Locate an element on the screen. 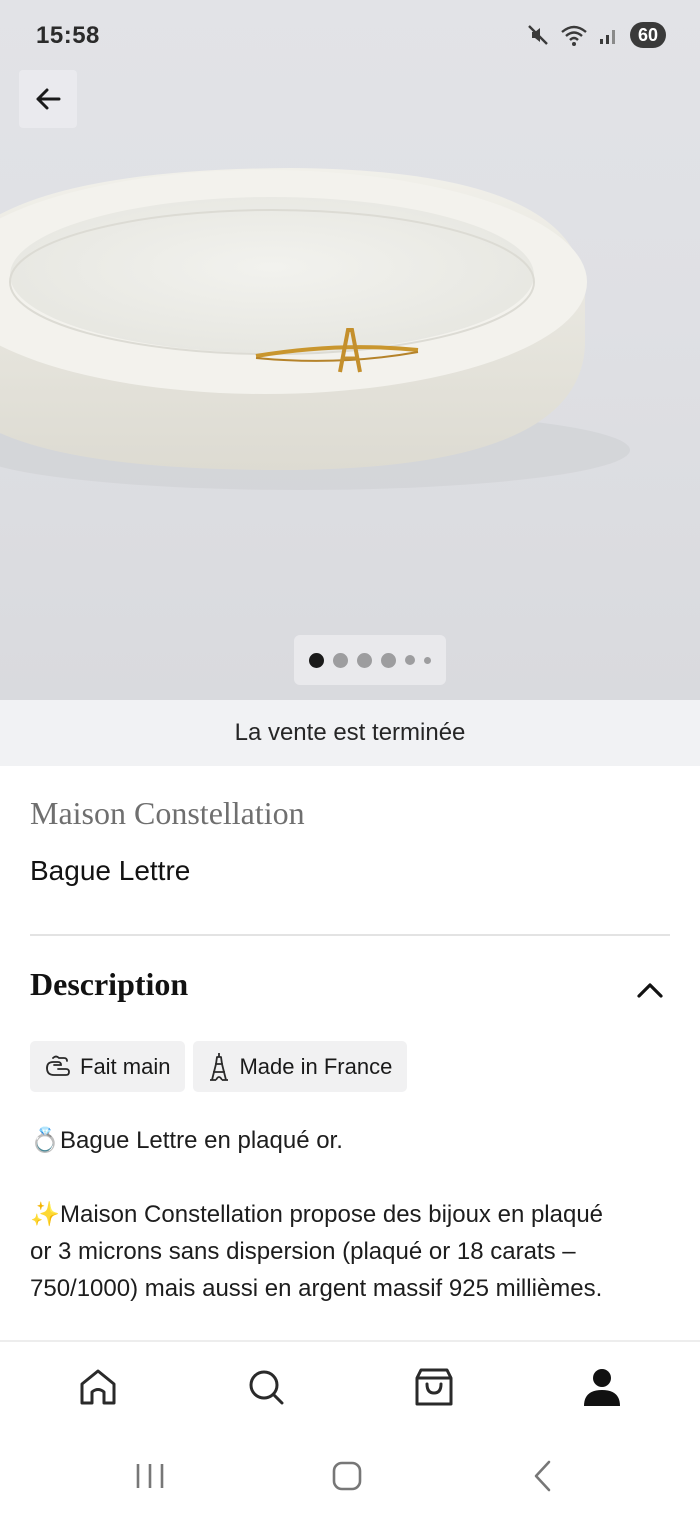 This screenshot has height=1518, width=700. description-heading: Description is located at coordinates (109, 984).